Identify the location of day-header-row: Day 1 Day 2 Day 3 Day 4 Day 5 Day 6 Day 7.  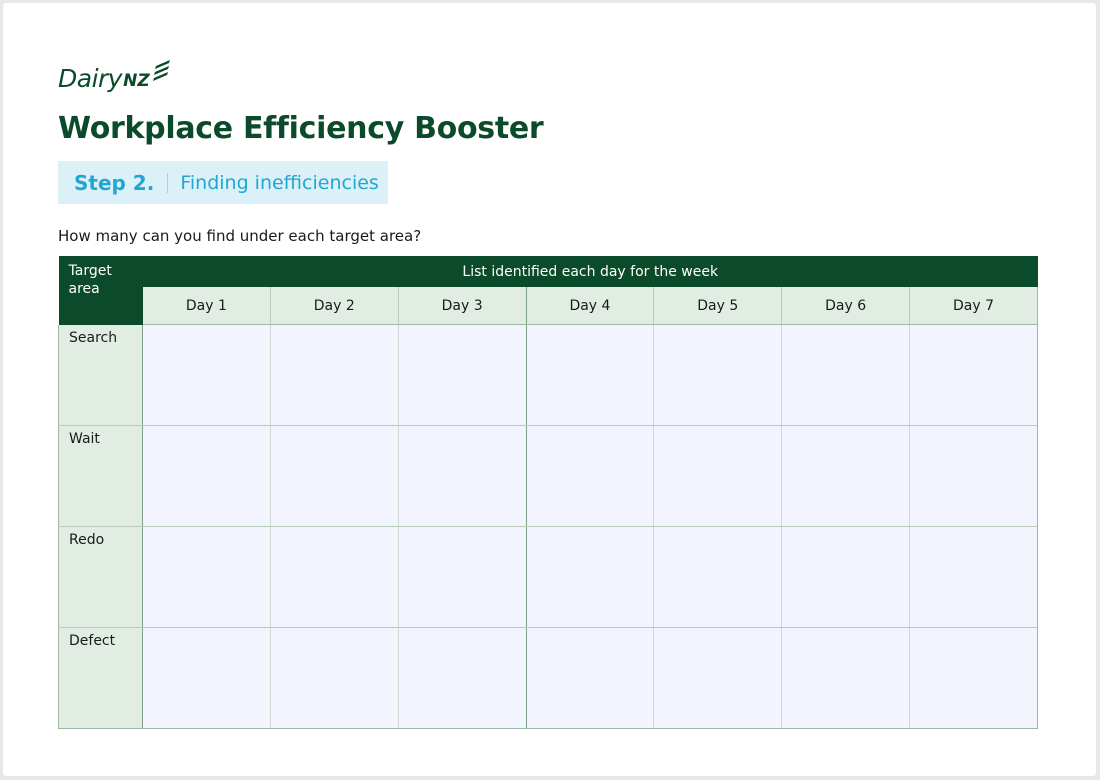
(548, 306).